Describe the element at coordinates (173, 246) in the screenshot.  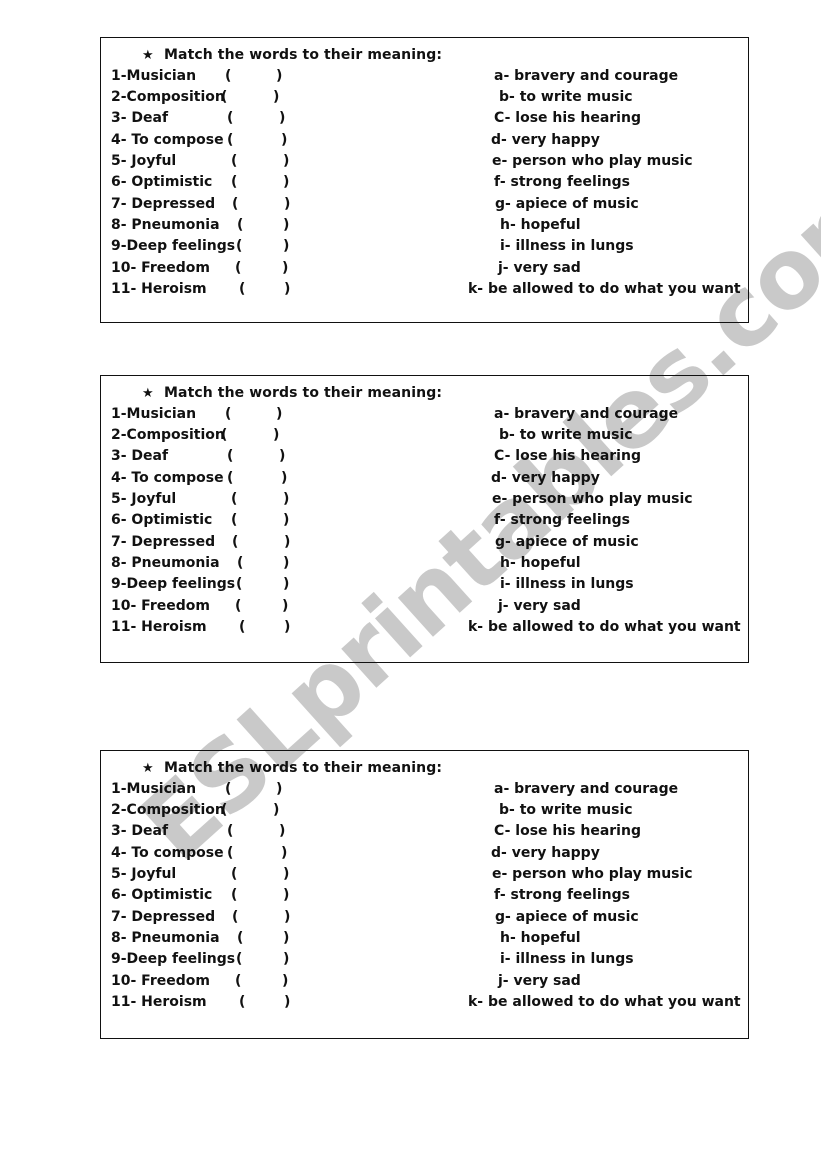
I see `vocabulary-word: 9-Deep feelings` at that location.